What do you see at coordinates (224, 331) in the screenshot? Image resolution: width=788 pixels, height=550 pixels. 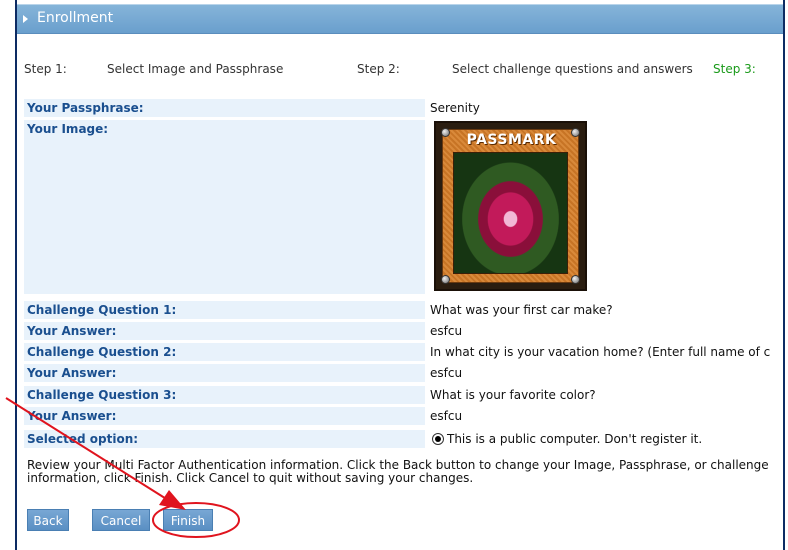 I see `answer-1-label: Your Answer:` at bounding box center [224, 331].